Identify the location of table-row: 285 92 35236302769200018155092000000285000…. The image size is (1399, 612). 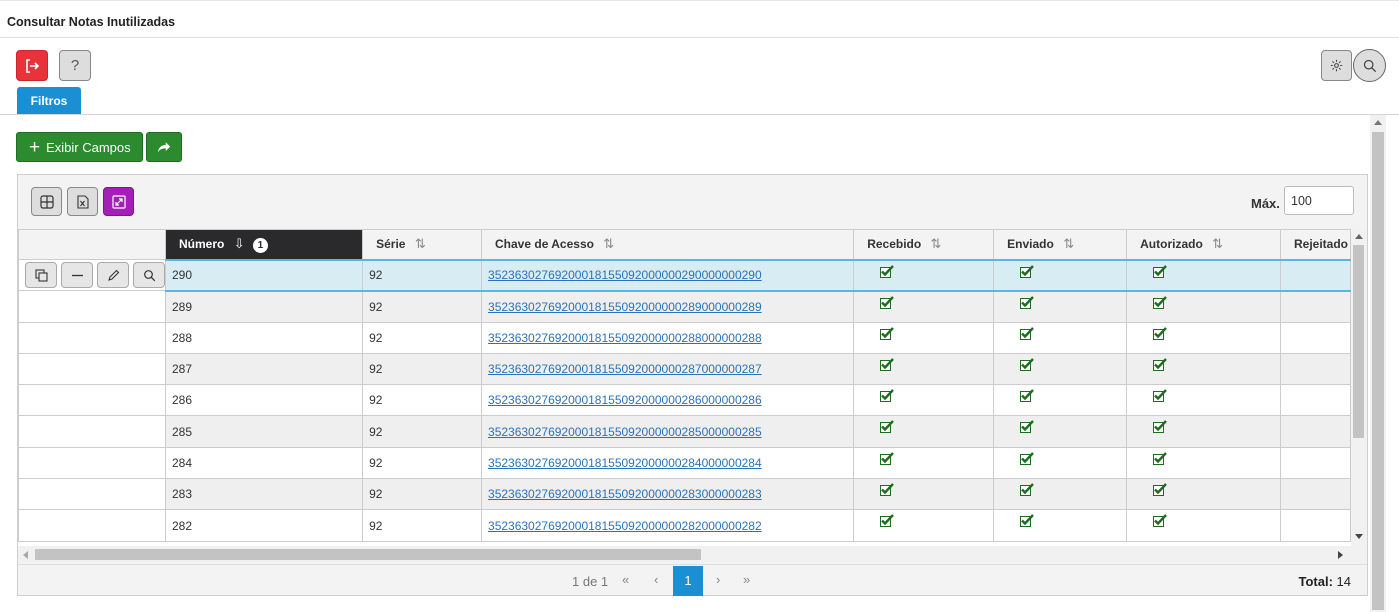
(684, 431).